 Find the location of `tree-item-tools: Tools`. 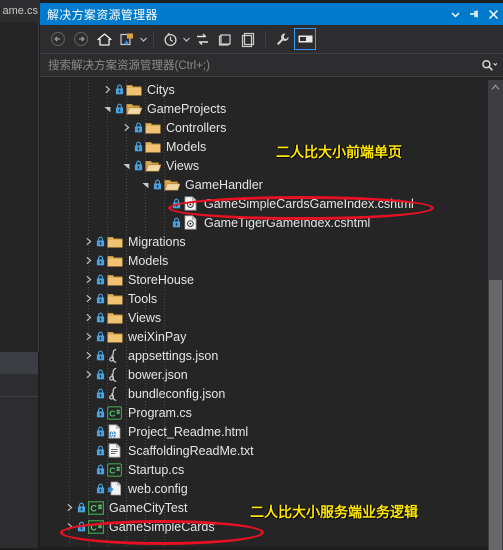

tree-item-tools: Tools is located at coordinates (260, 298).